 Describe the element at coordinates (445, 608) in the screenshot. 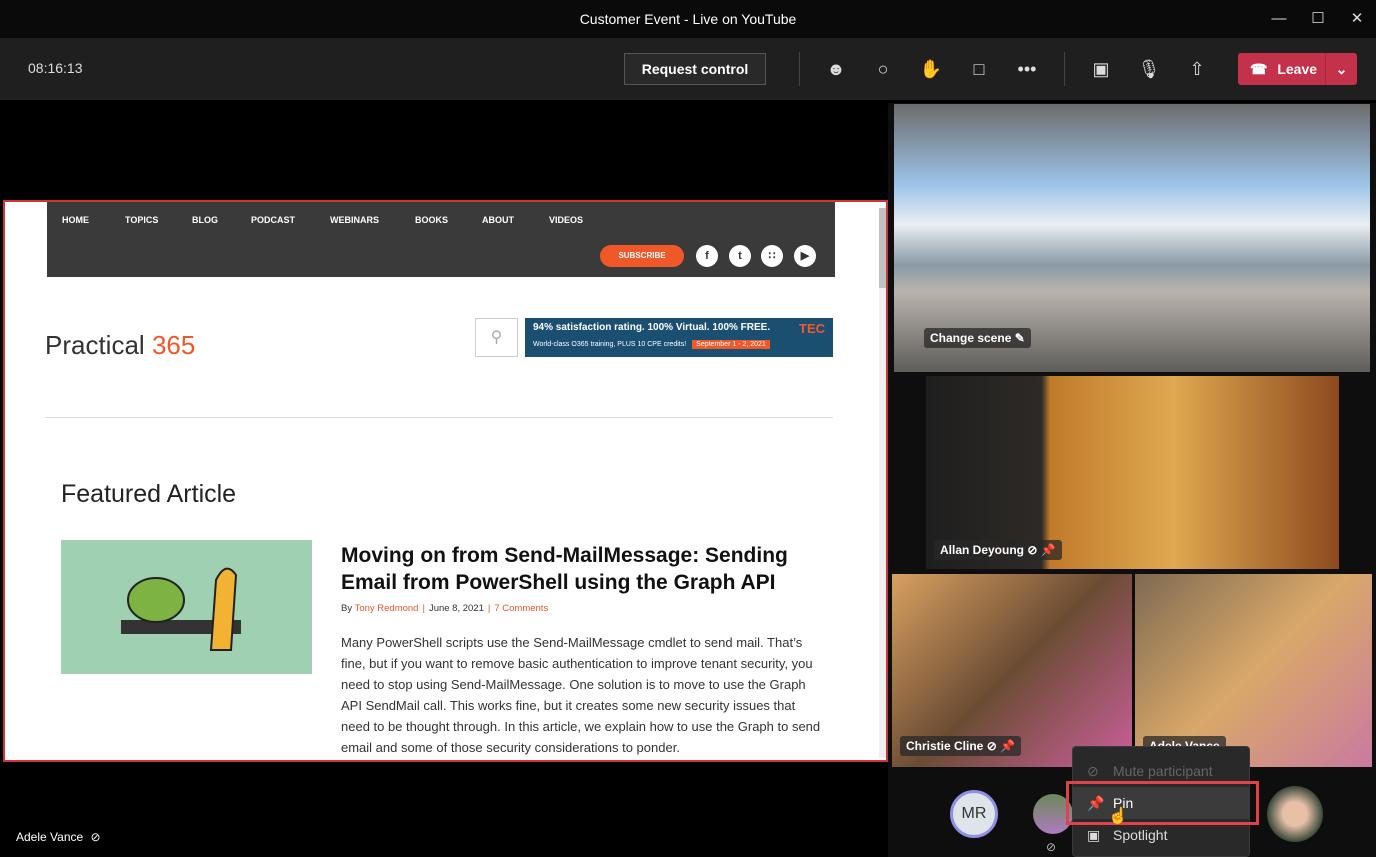

I see `article-meta: By Tony Redmond | June 8, 2021 | 7 Comments` at that location.